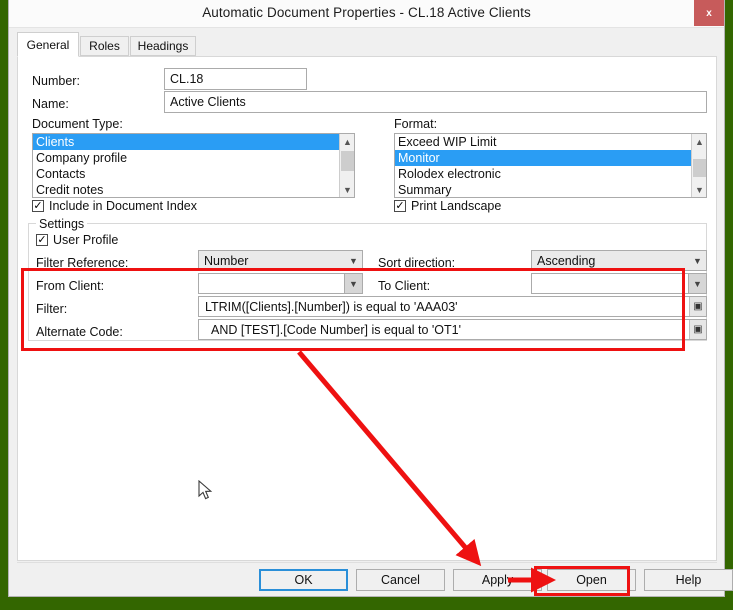  What do you see at coordinates (79, 332) in the screenshot?
I see `alternate-code-label: Alternate Code:` at bounding box center [79, 332].